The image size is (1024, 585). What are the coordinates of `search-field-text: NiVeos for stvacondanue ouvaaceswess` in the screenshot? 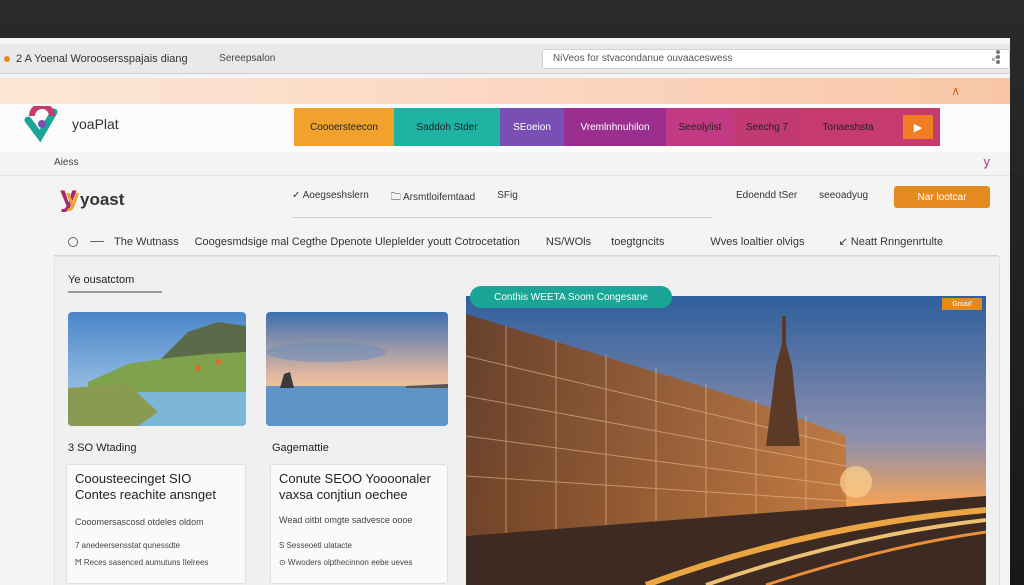 It's located at (642, 58).